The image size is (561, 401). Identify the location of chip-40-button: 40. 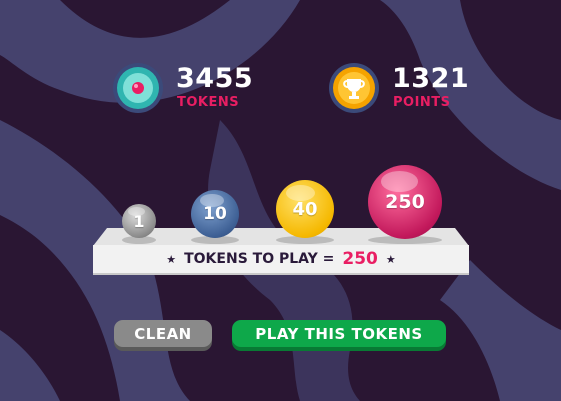
(305, 209).